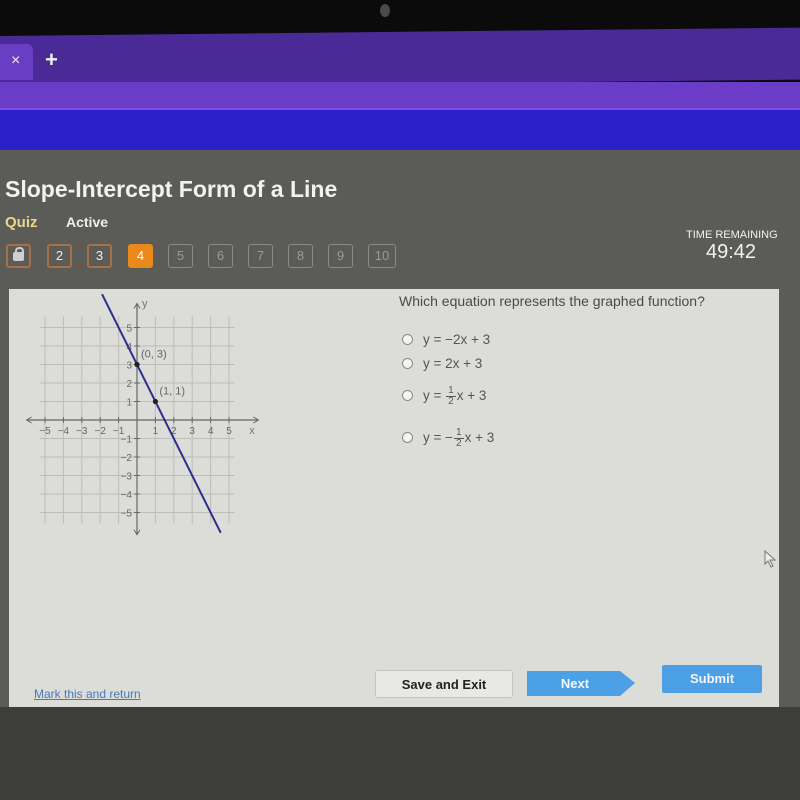  I want to click on y-tick-label: 3, so click(129, 366).